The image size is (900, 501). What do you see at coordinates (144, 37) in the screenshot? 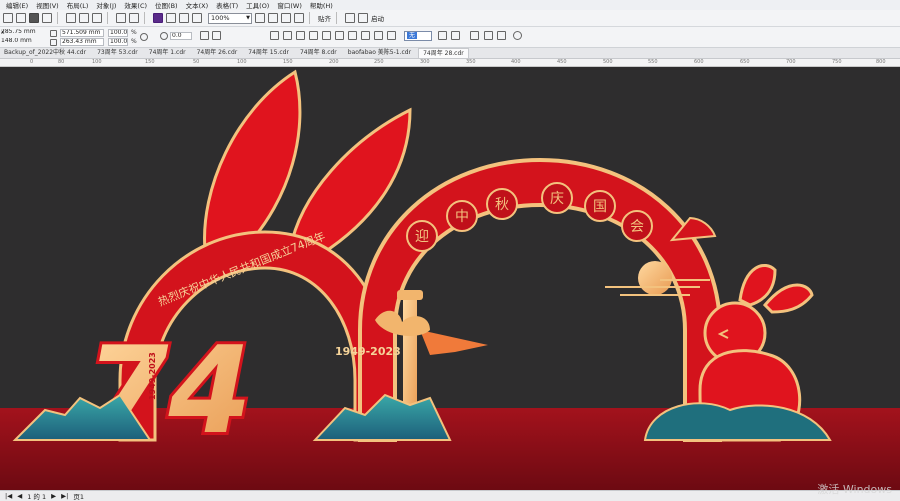
I see `lock-ratio-icon` at bounding box center [144, 37].